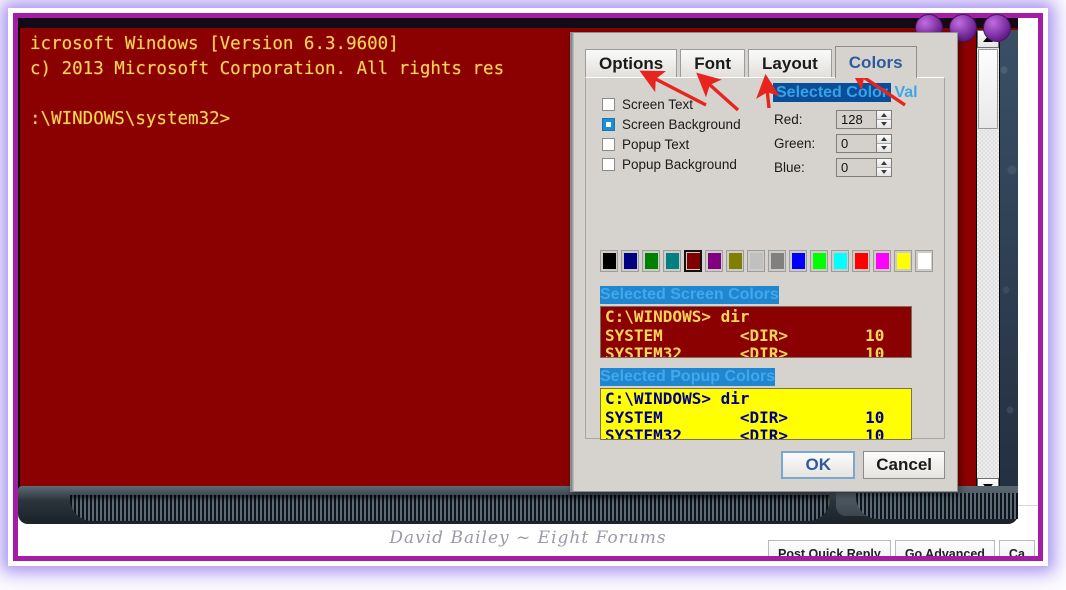 This screenshot has height=590, width=1066. What do you see at coordinates (944, 548) in the screenshot?
I see `go-advanced-button: Go Advanced` at bounding box center [944, 548].